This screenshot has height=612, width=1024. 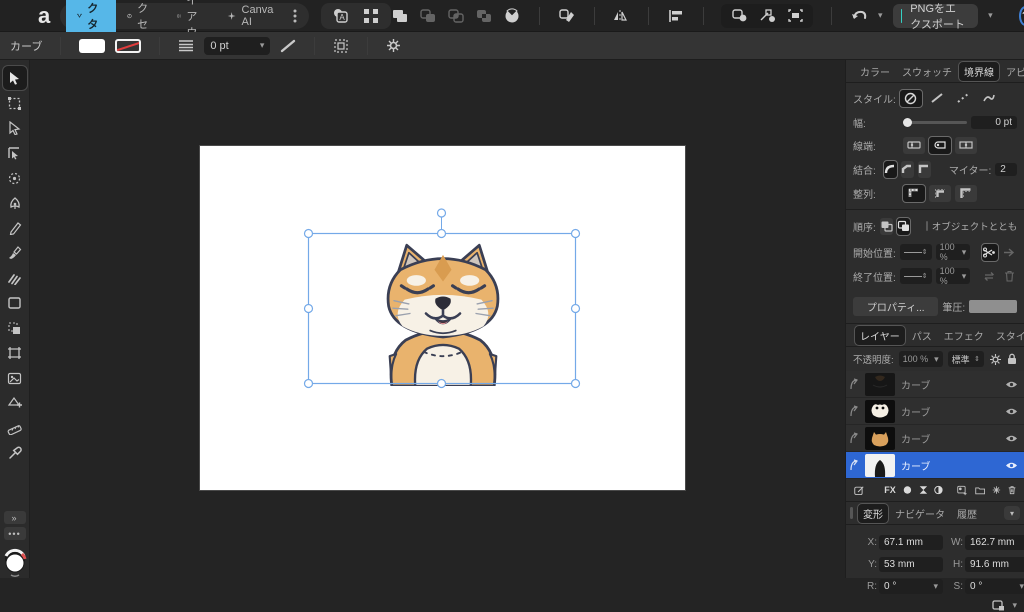 I want to click on rectangle-tool, so click(x=15, y=303).